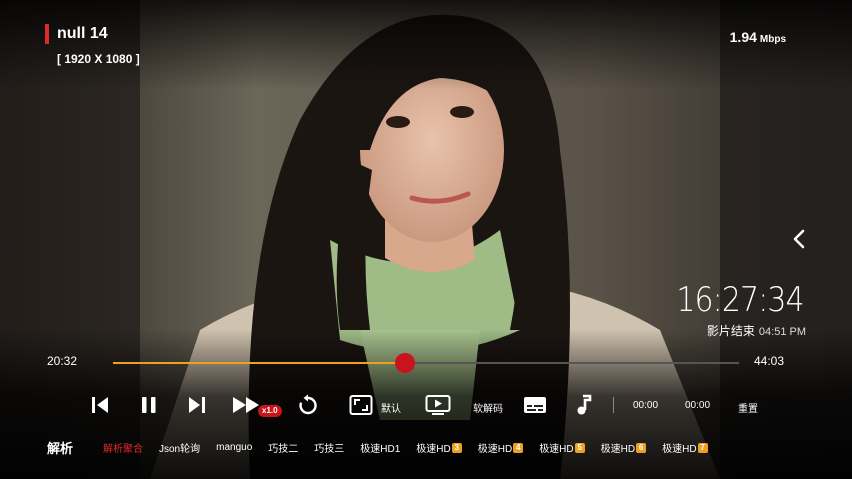  Describe the element at coordinates (426, 363) in the screenshot. I see `seek-bar` at that location.